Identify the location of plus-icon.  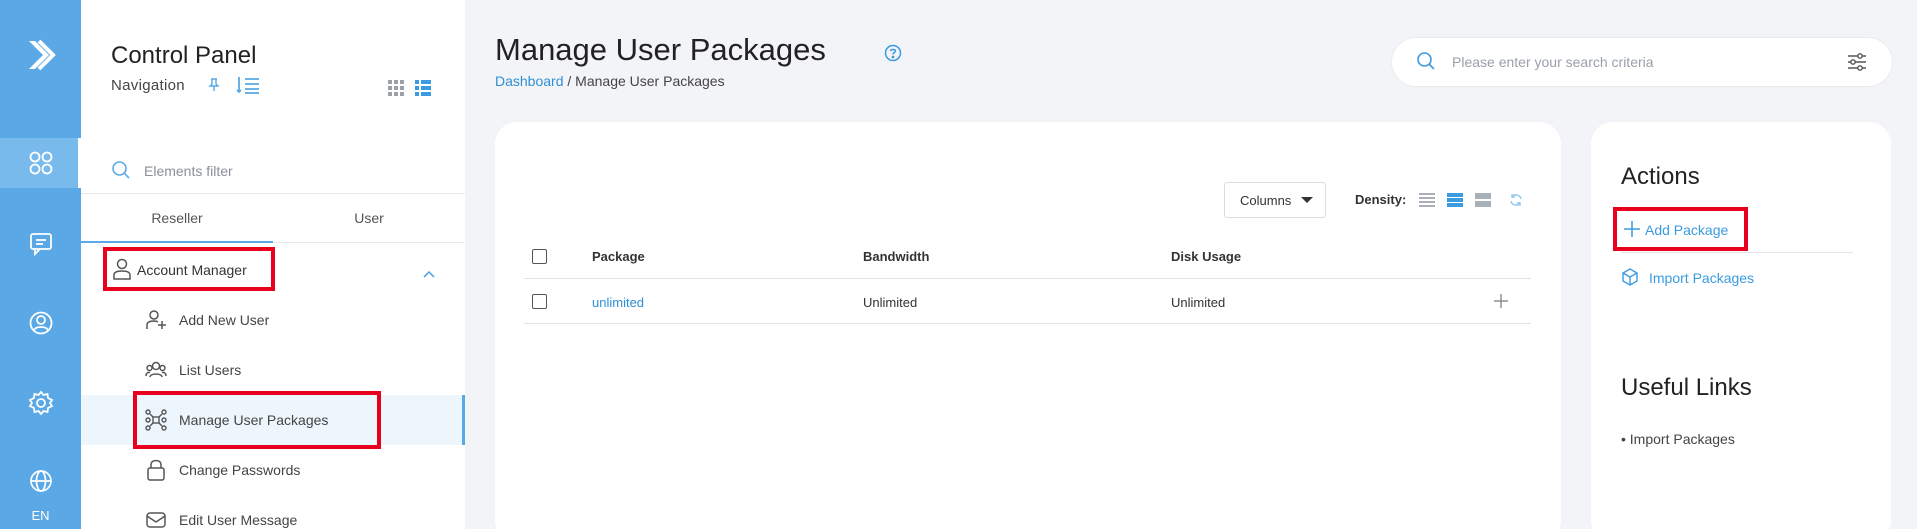
(1632, 229).